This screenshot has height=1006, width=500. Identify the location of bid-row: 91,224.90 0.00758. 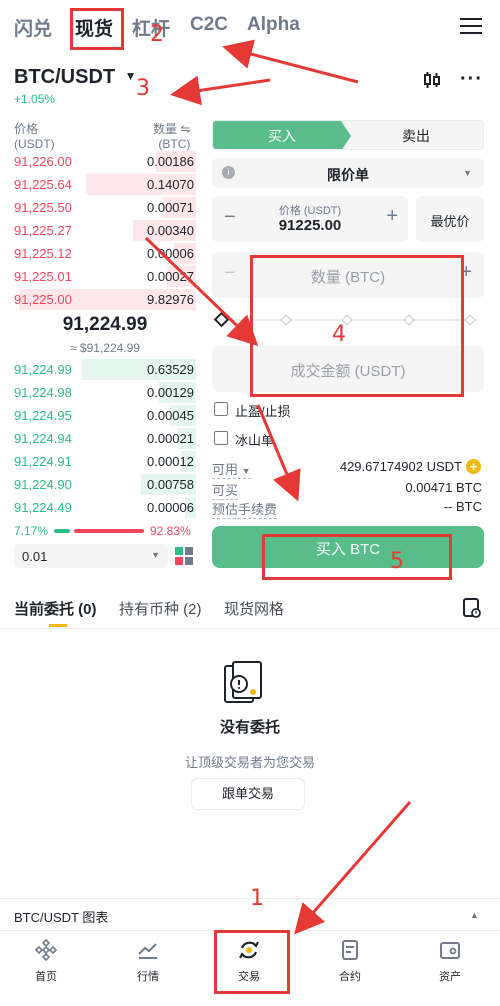
(104, 484).